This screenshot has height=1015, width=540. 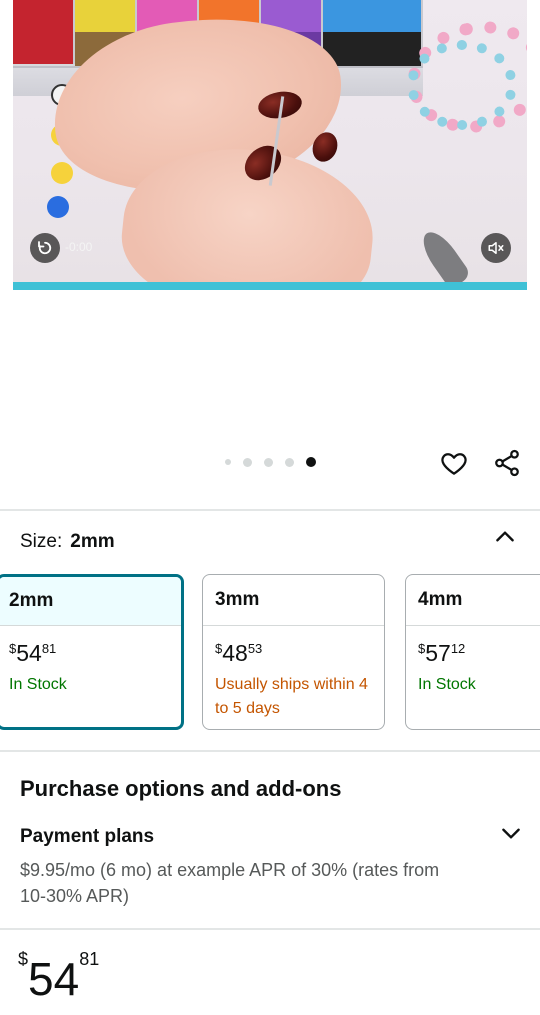 What do you see at coordinates (293, 600) in the screenshot?
I see `size-option-name: 3mm` at bounding box center [293, 600].